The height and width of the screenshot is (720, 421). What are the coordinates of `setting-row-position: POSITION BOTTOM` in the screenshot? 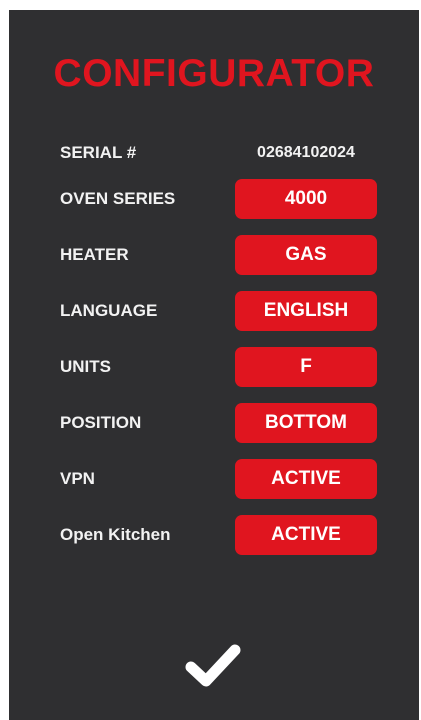 It's located at (214, 423).